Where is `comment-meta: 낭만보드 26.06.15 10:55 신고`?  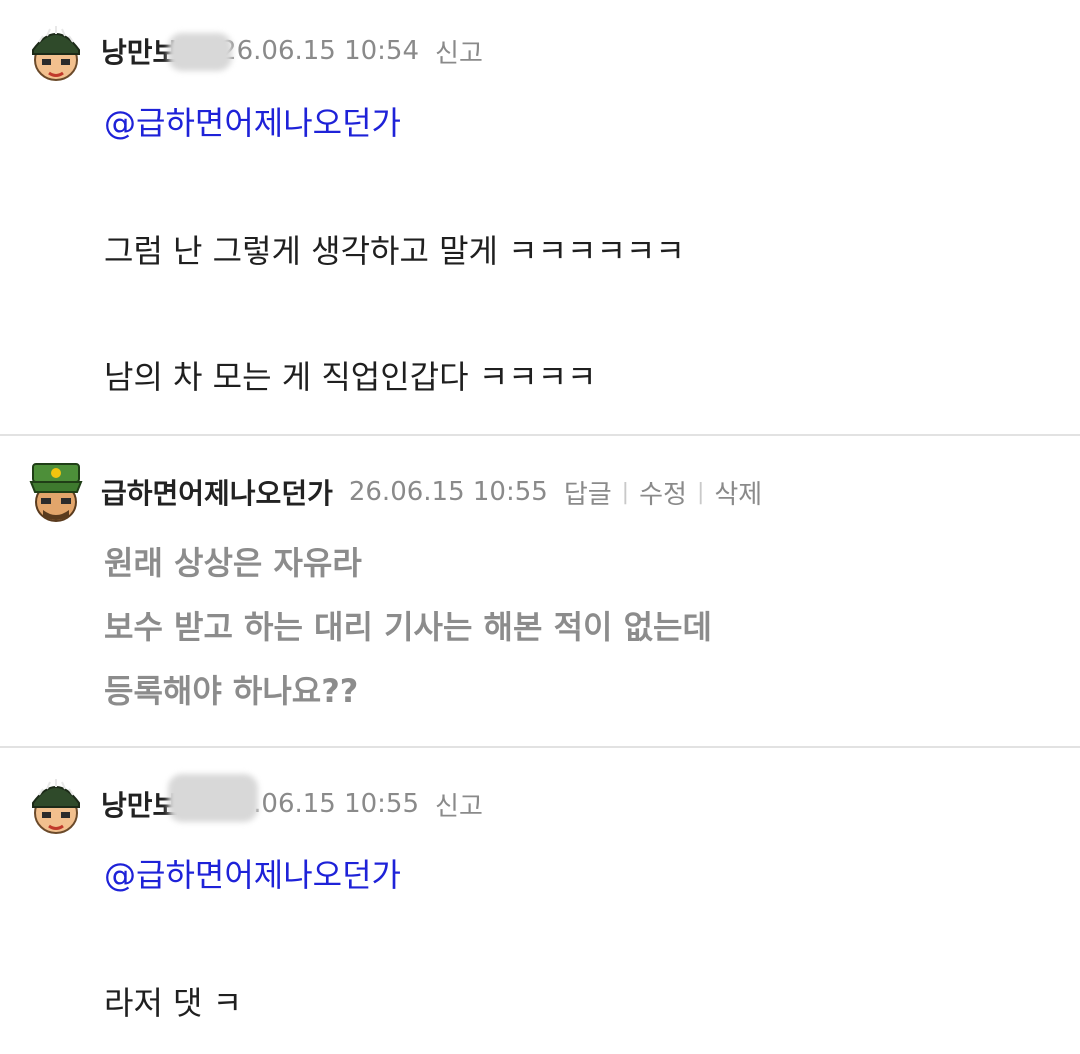 comment-meta: 낭만보드 26.06.15 10:55 신고 is located at coordinates (292, 804).